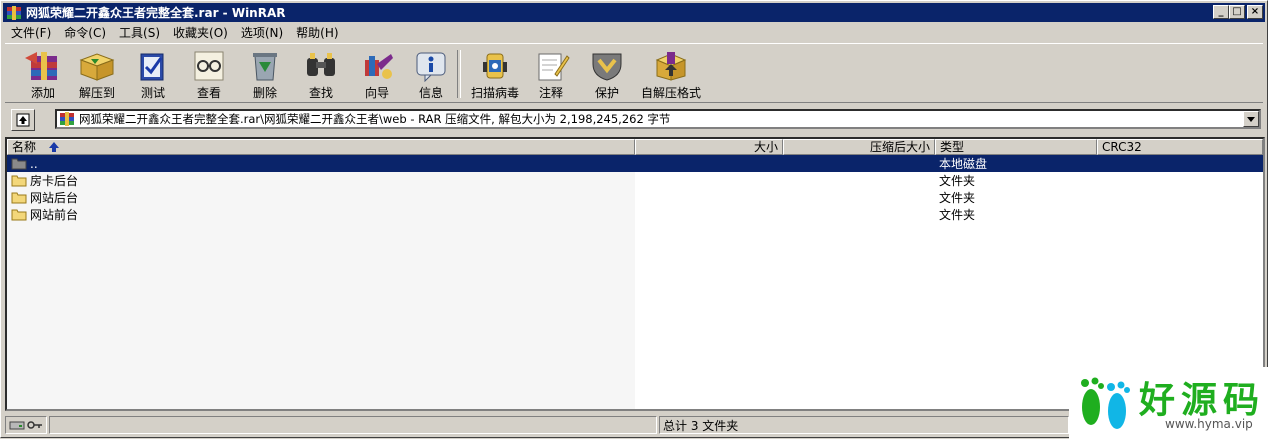  I want to click on close-button: ×, so click(1255, 12).